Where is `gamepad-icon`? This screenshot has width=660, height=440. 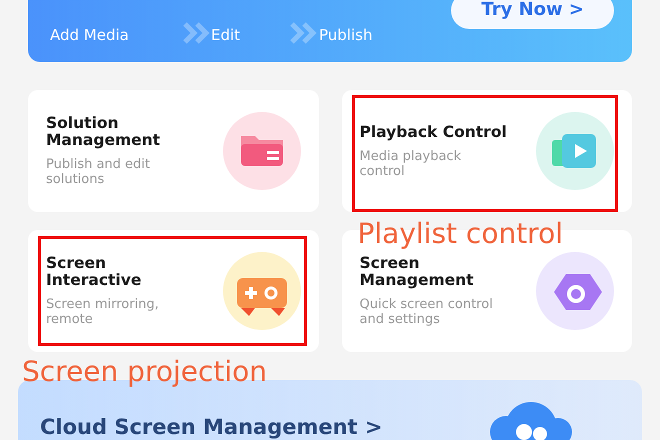 gamepad-icon is located at coordinates (261, 291).